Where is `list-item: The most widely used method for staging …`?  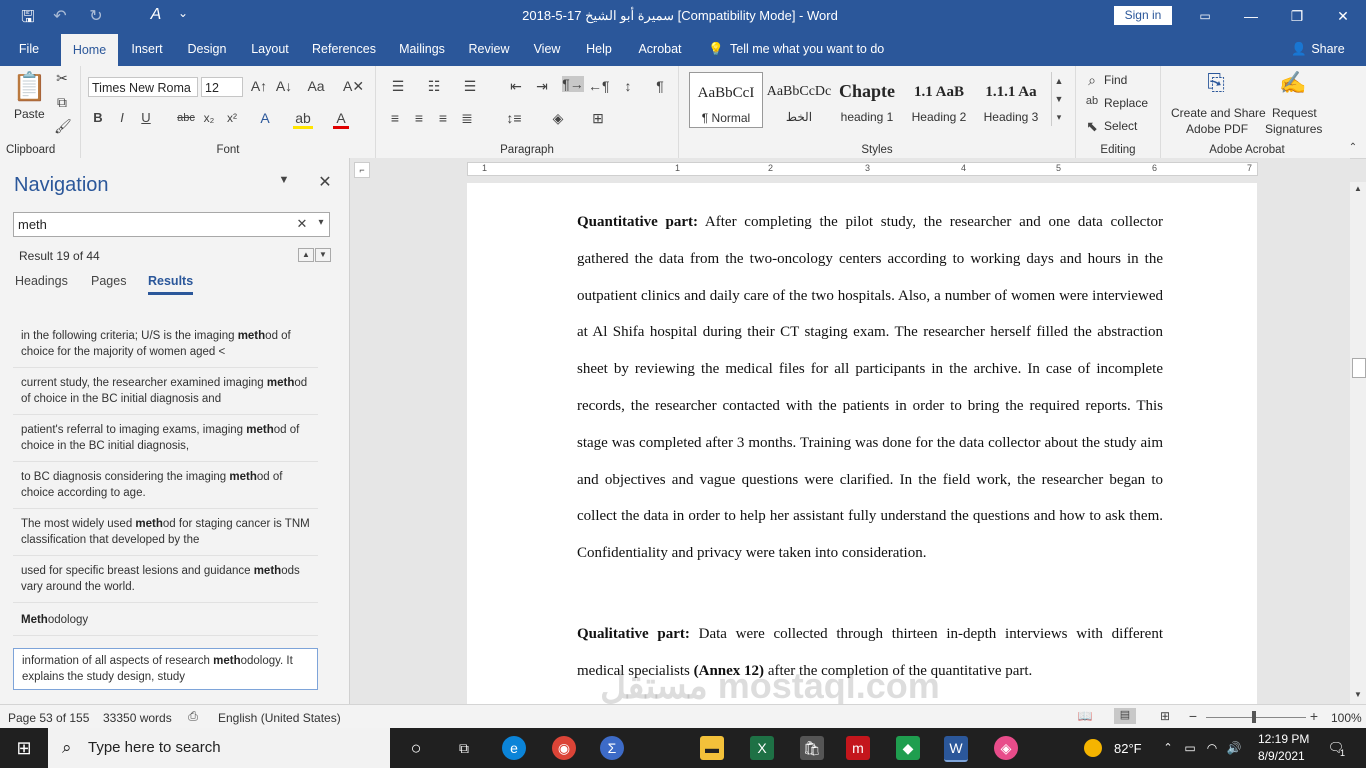 list-item: The most widely used method for staging … is located at coordinates (165, 534).